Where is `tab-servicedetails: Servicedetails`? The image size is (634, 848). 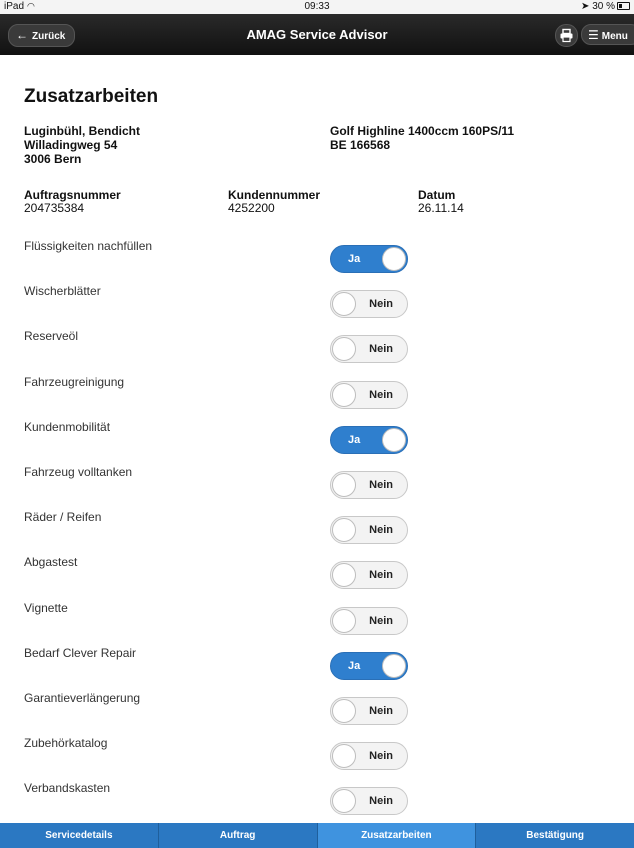
tab-servicedetails: Servicedetails is located at coordinates (79, 835).